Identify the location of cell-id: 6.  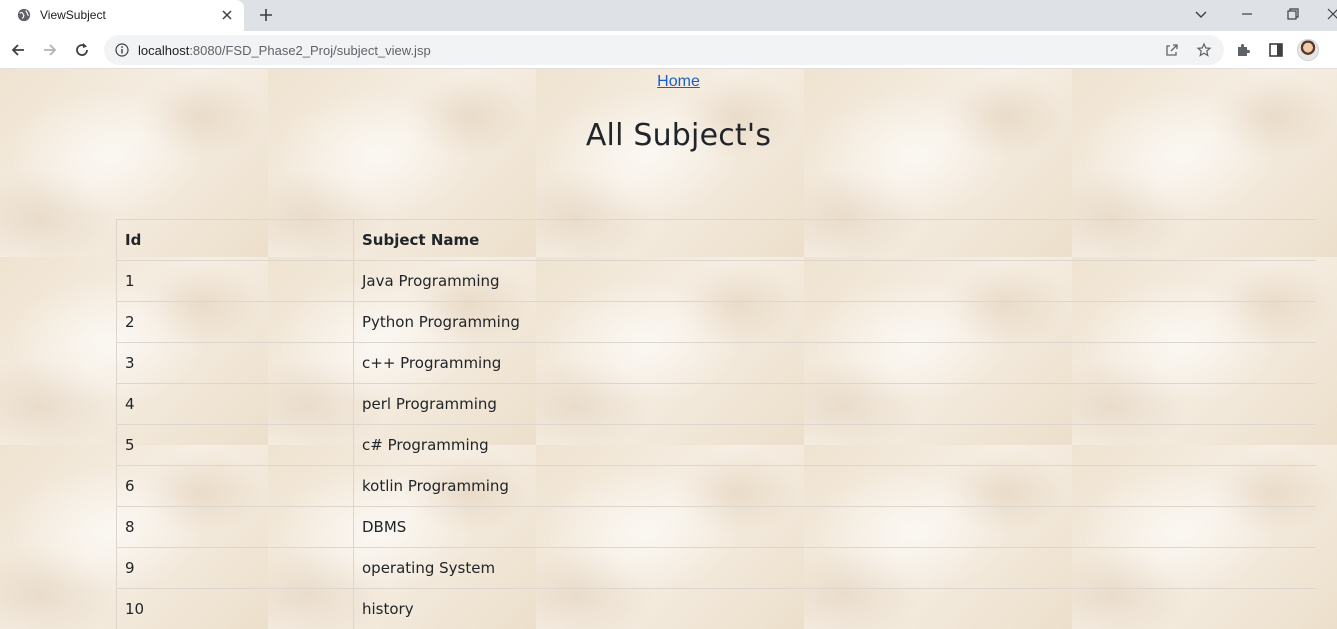
(235, 486).